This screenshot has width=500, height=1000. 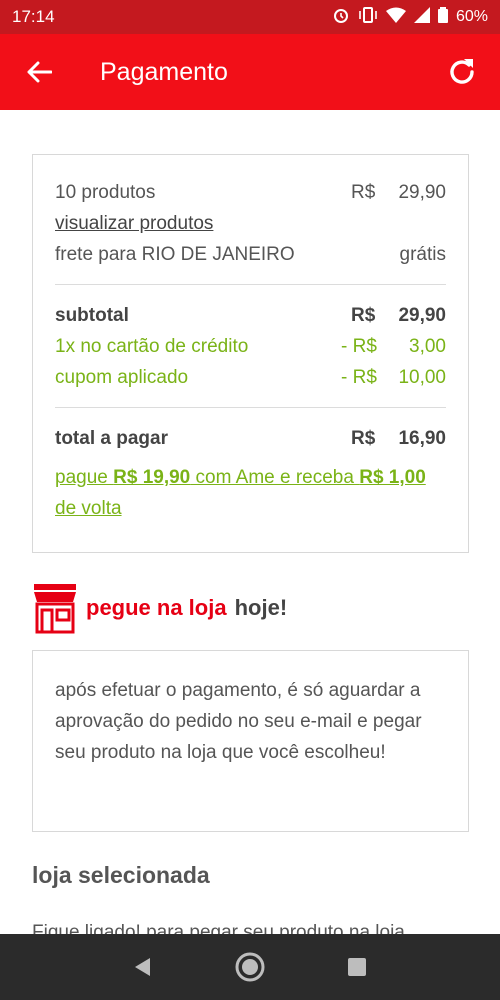 What do you see at coordinates (368, 17) in the screenshot?
I see `vibrate-icon` at bounding box center [368, 17].